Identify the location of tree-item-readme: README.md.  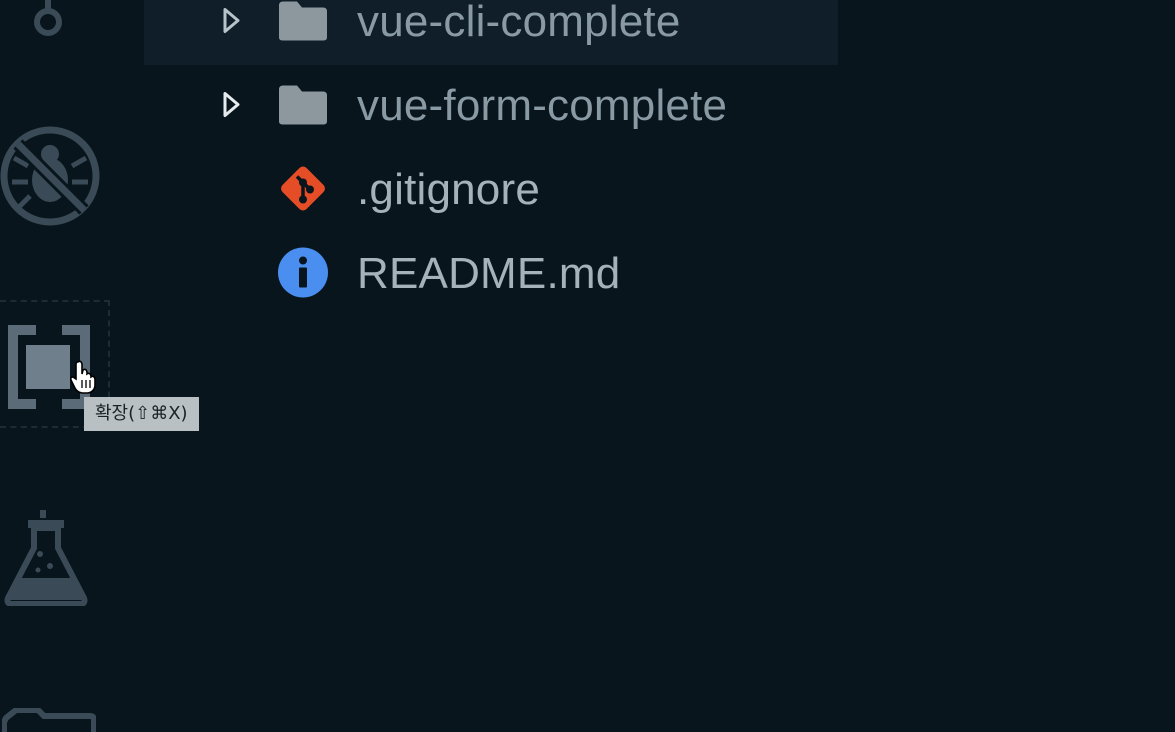
(659, 275).